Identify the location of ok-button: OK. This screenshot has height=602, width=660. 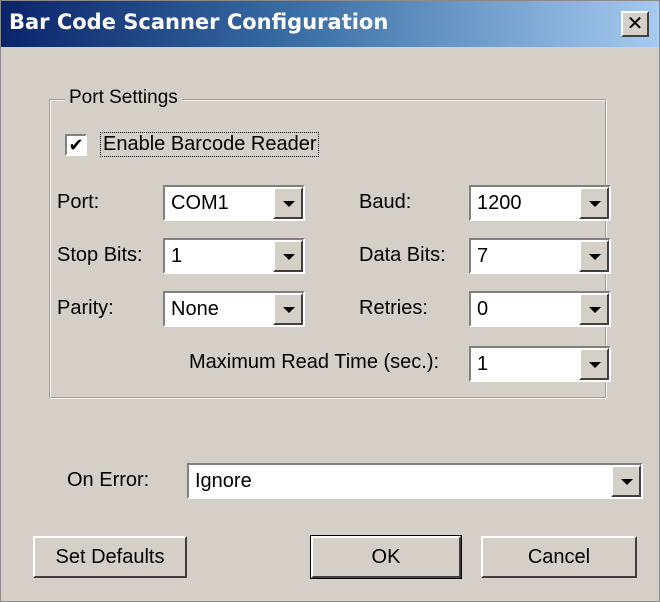
(386, 557).